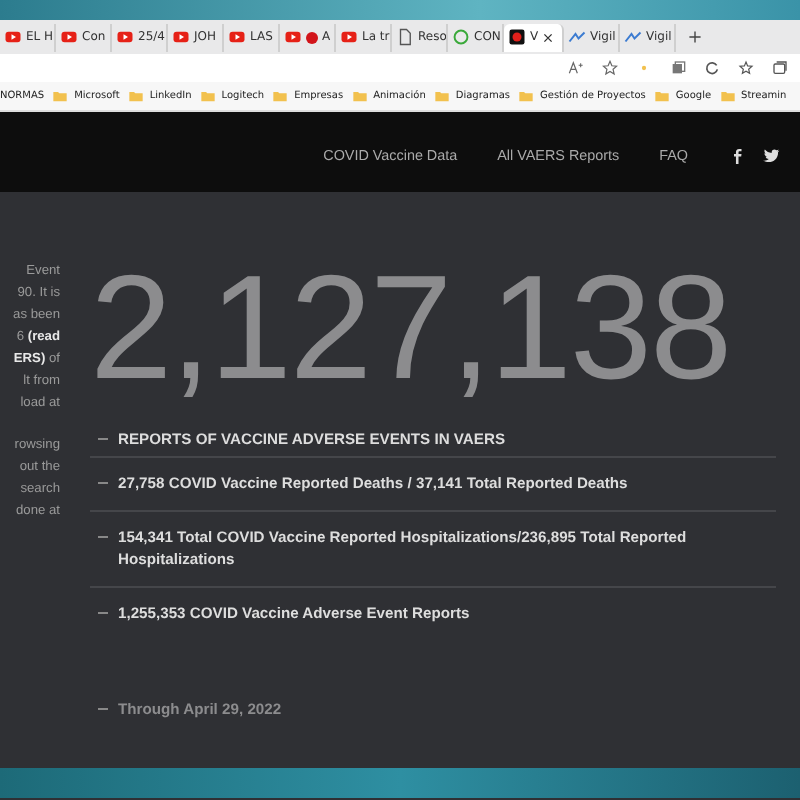 Image resolution: width=800 pixels, height=800 pixels. I want to click on favorite-icon, so click(610, 68).